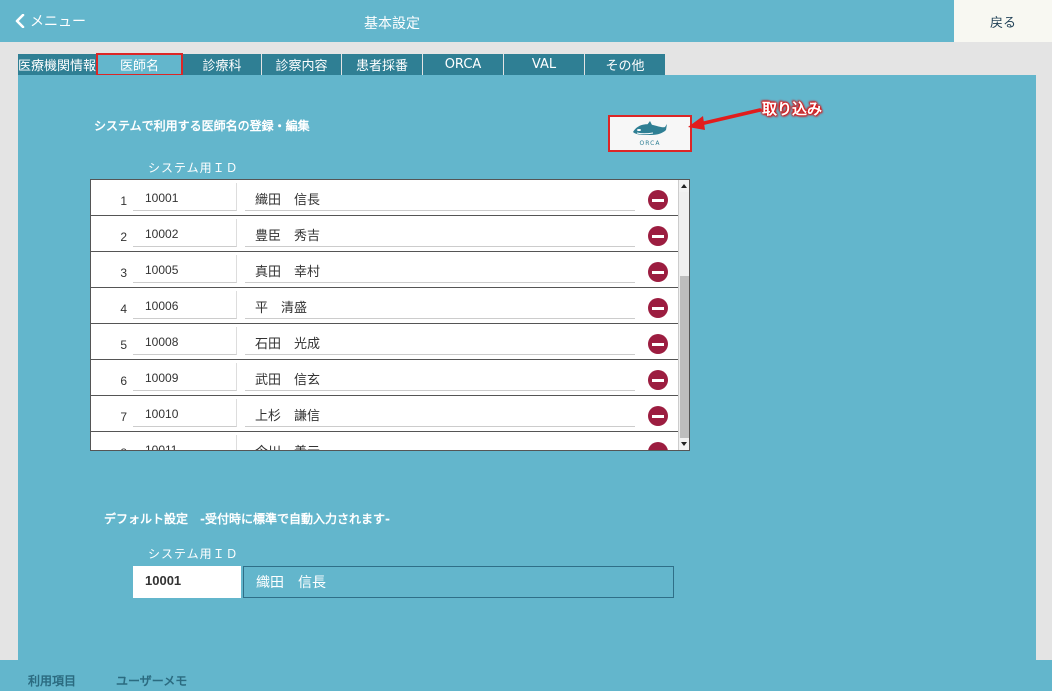  Describe the element at coordinates (792, 109) in the screenshot. I see `import-annotation: 取り込み` at that location.